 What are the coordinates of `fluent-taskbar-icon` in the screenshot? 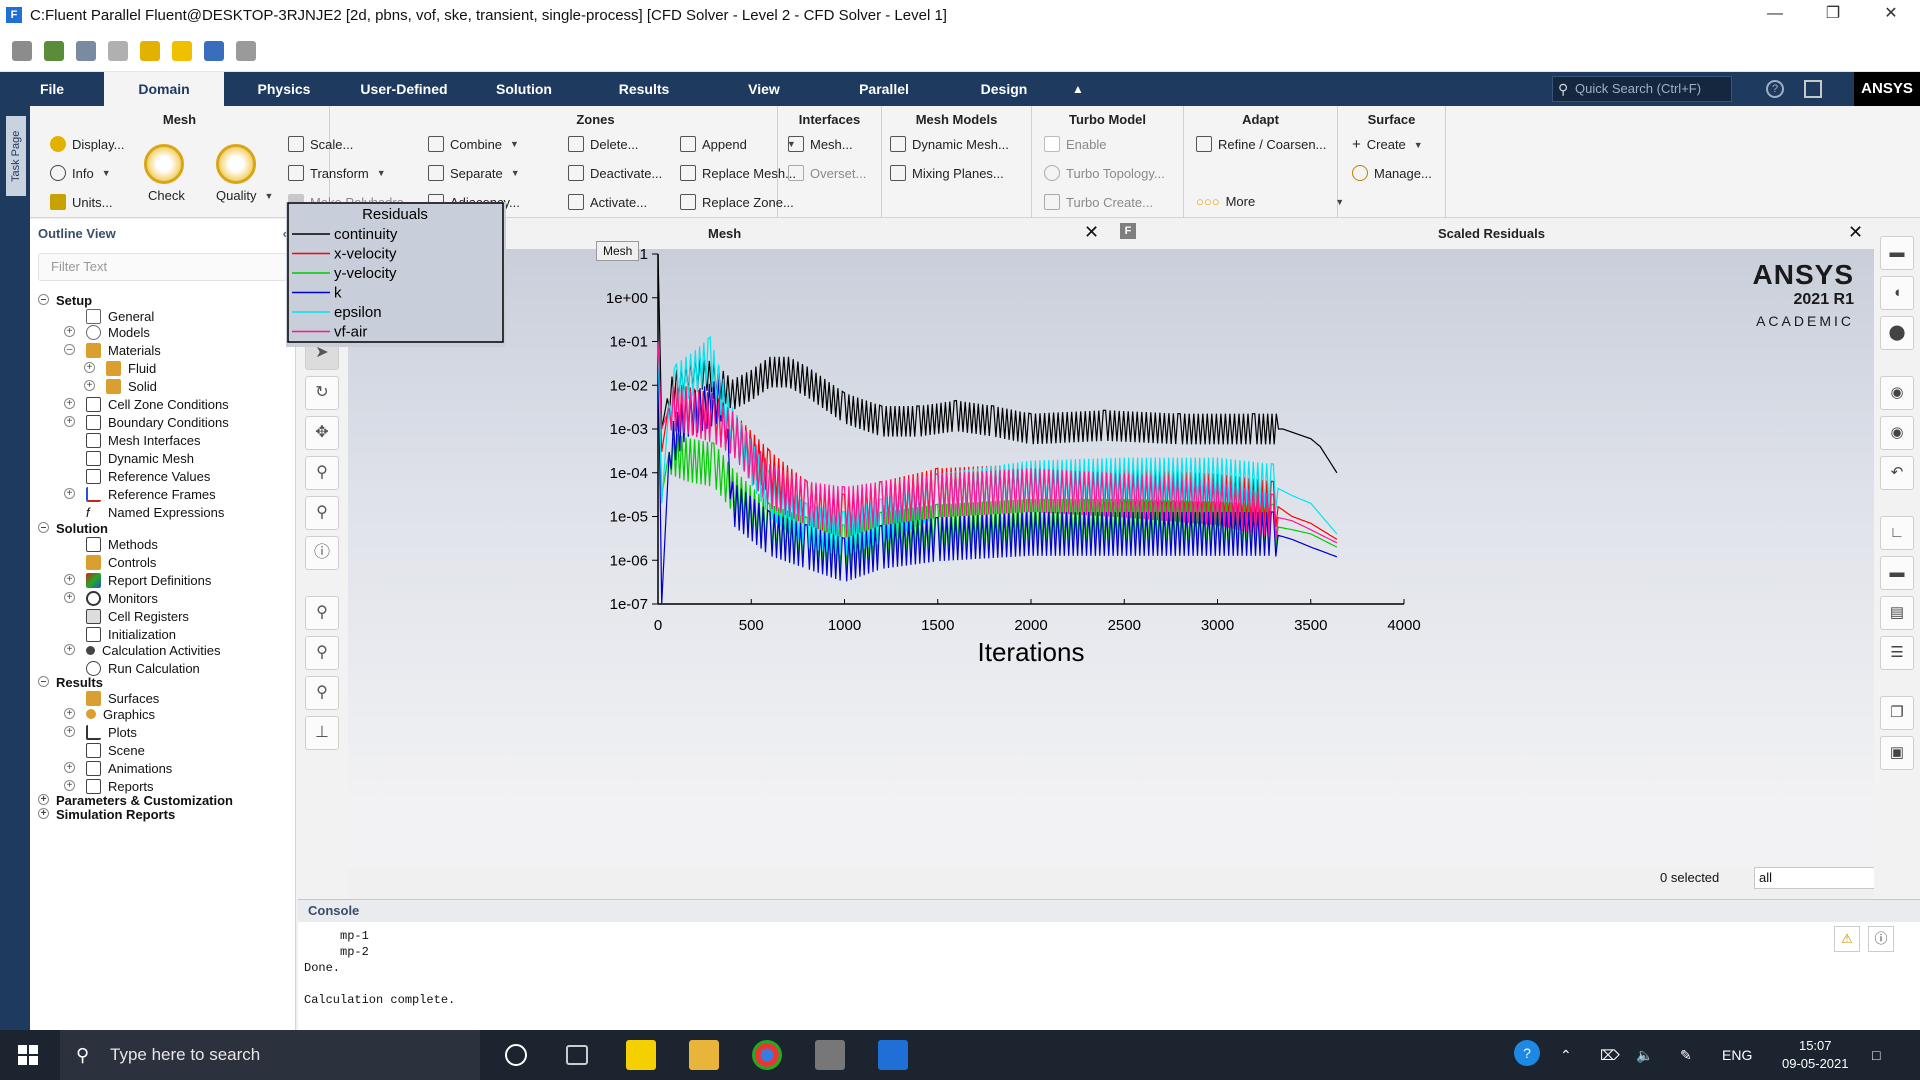 It's located at (893, 1055).